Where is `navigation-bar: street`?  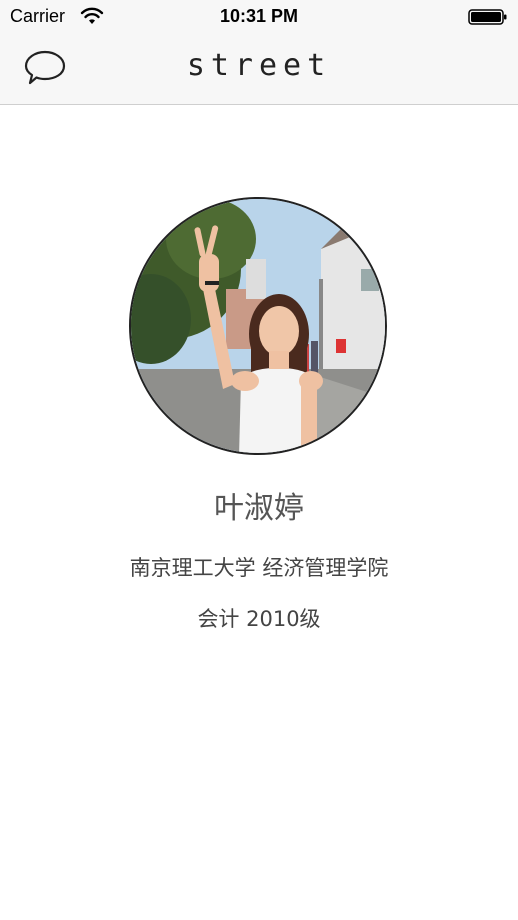 navigation-bar: street is located at coordinates (259, 69).